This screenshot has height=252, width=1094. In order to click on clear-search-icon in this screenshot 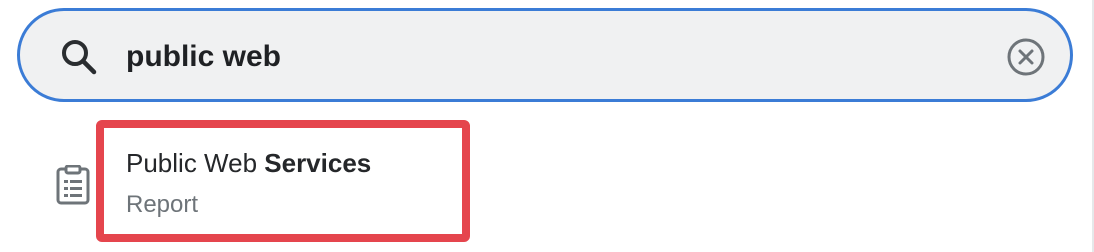, I will do `click(1026, 57)`.